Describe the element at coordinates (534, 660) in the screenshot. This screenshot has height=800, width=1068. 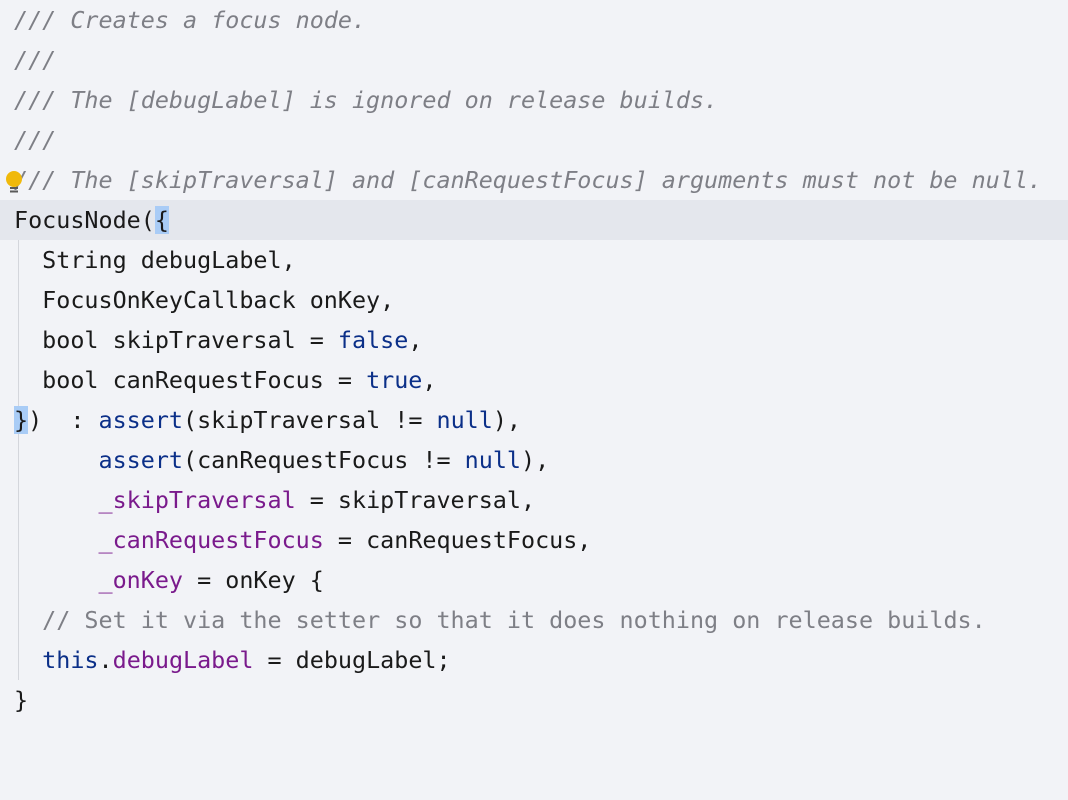
I see `code-line: this.debugLabel = debugLabel;` at that location.